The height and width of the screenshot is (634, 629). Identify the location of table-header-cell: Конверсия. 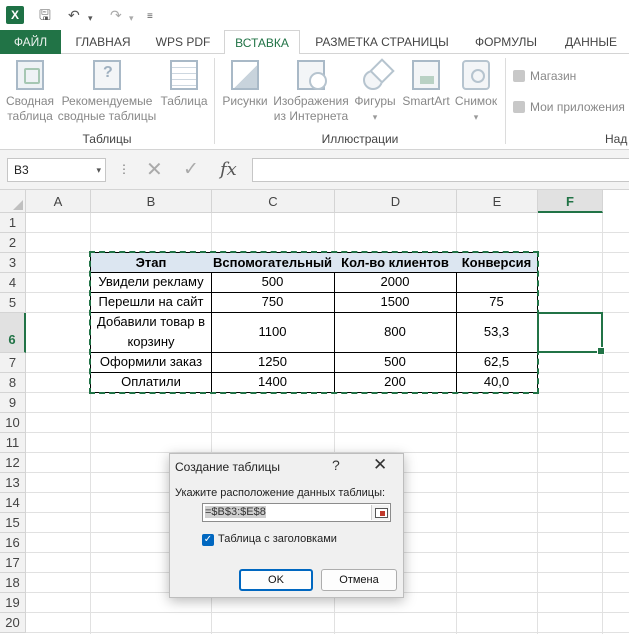
(497, 262).